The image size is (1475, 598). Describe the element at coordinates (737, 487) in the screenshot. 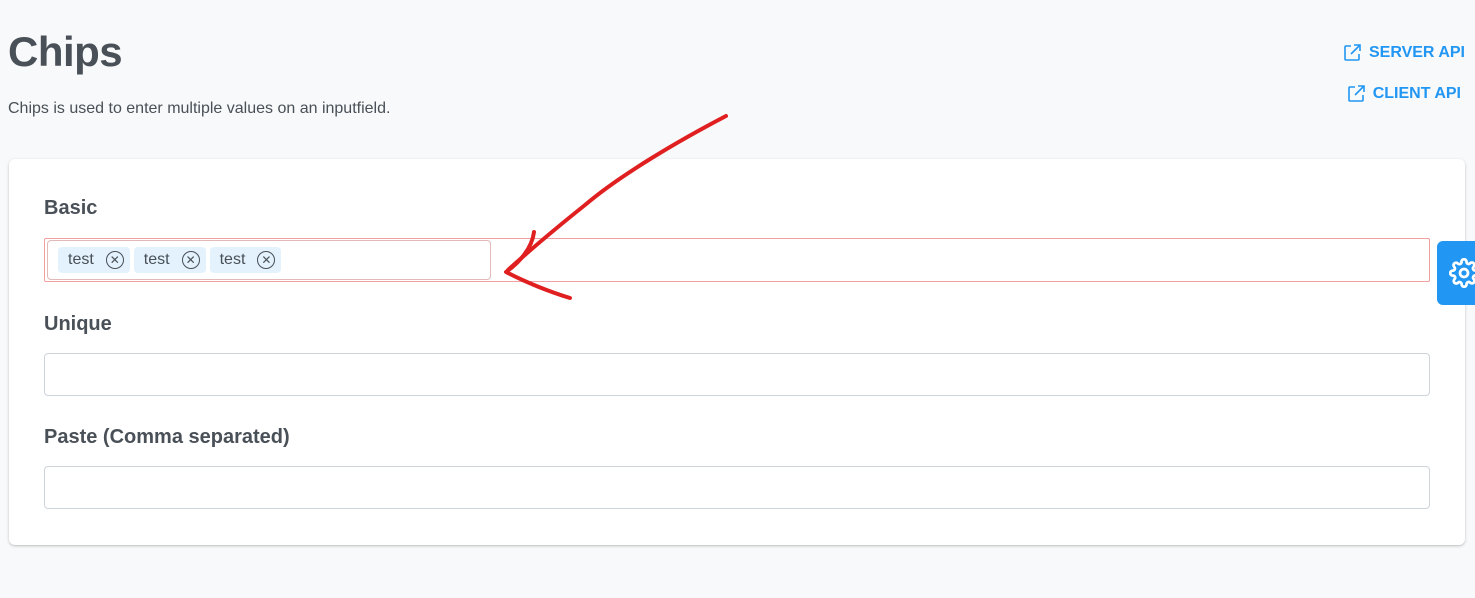

I see `paste-chips-input` at that location.